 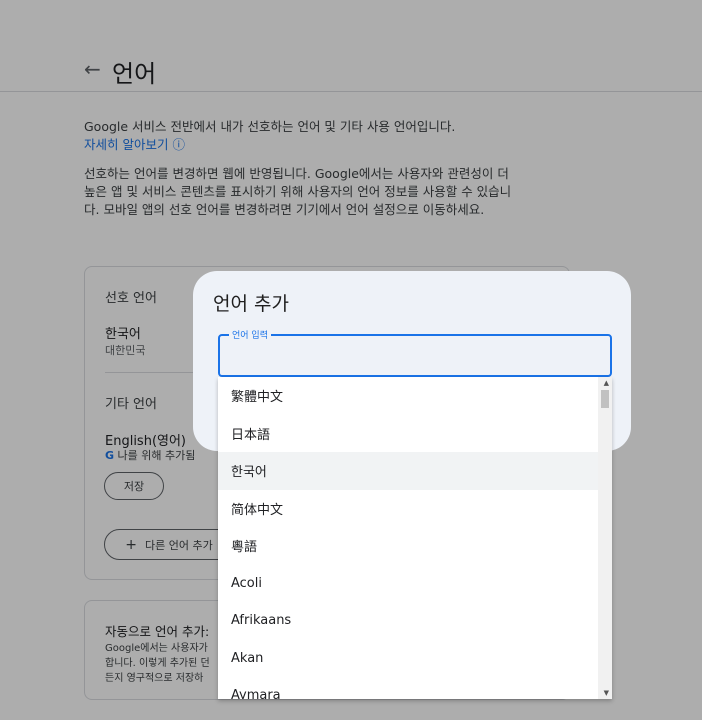 What do you see at coordinates (408, 434) in the screenshot?
I see `language-option: 日本語` at bounding box center [408, 434].